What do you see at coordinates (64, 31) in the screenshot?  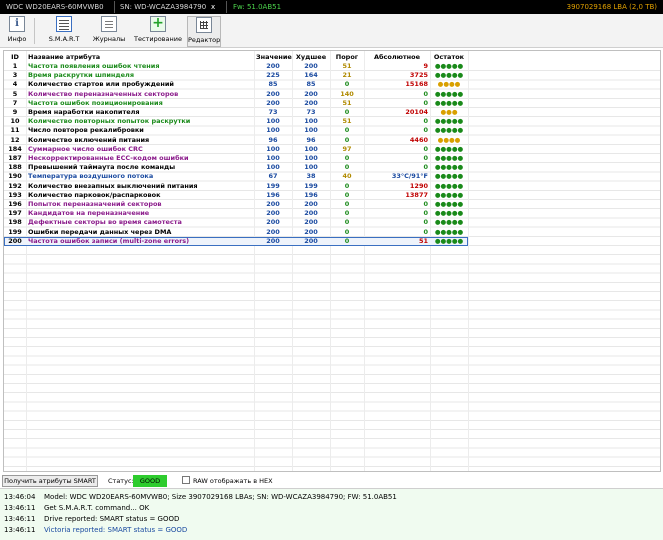 I see `tab-smart: S.M.A.R.T` at bounding box center [64, 31].